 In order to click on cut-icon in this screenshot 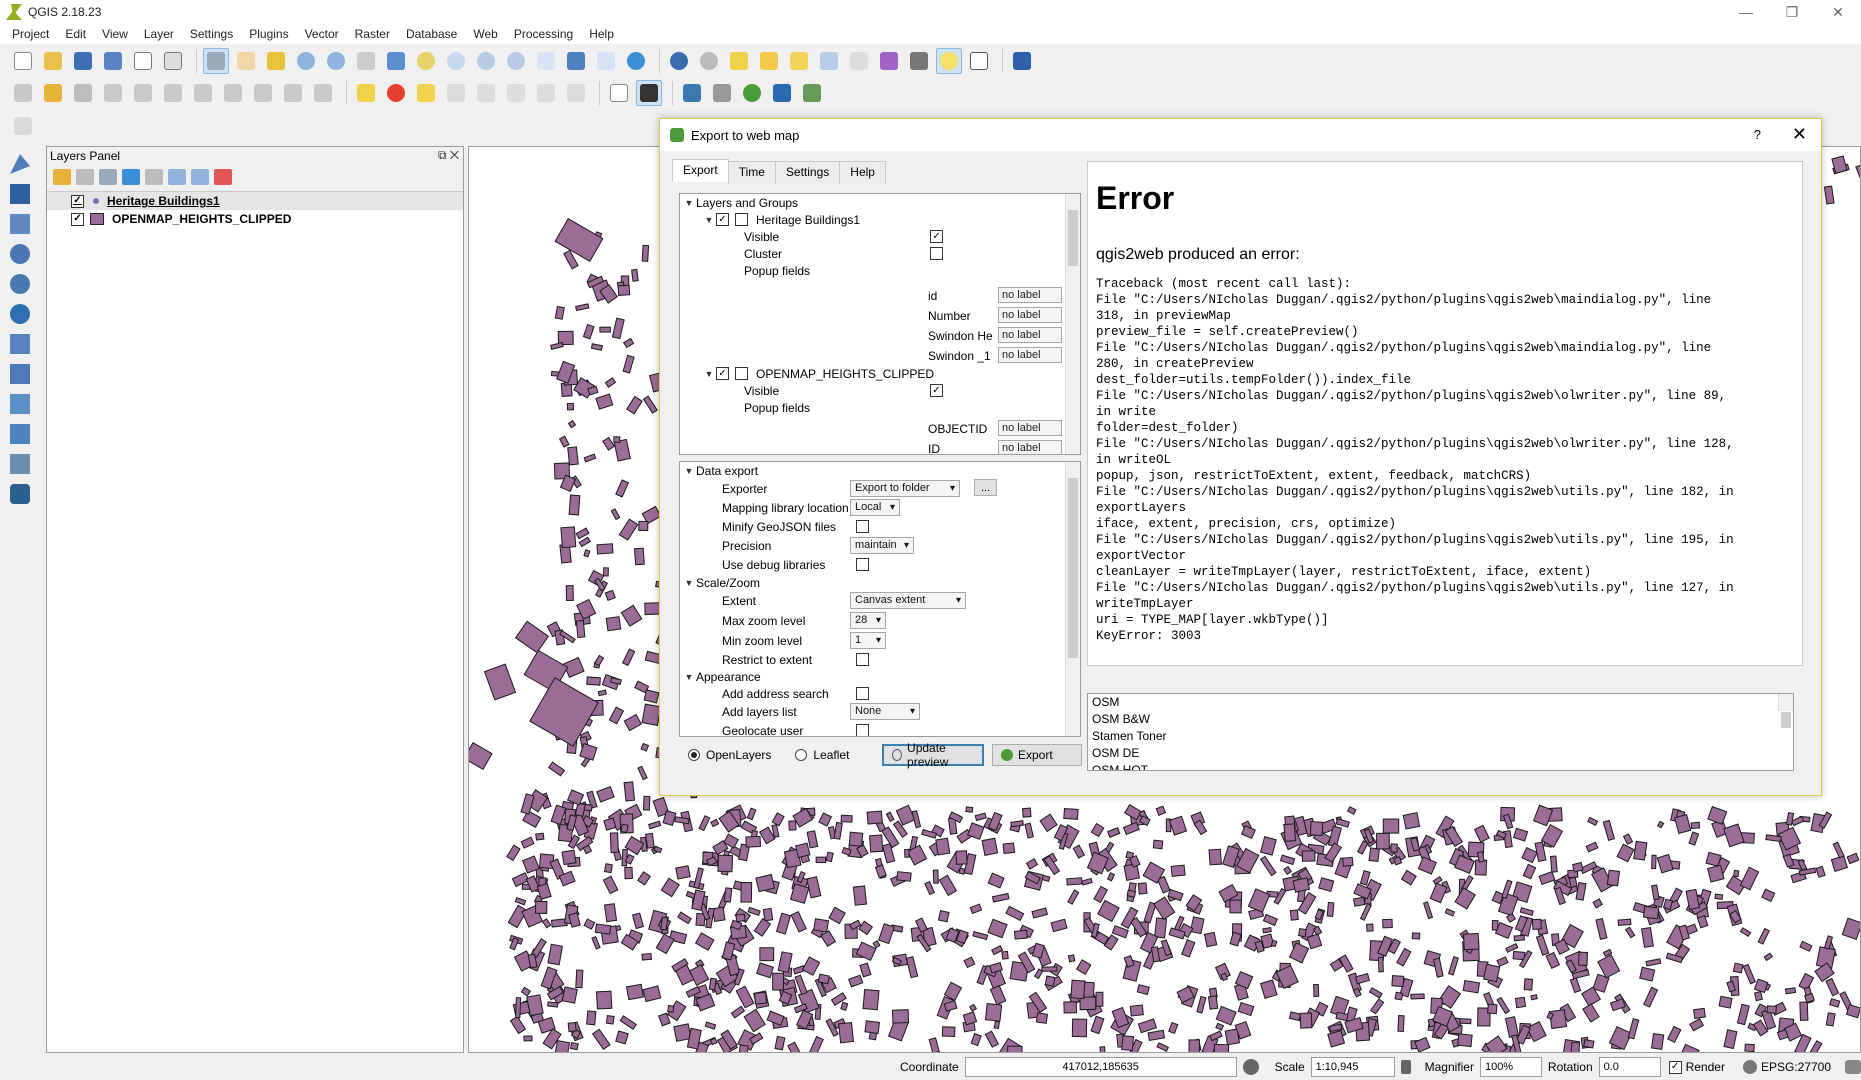, I will do `click(263, 93)`.